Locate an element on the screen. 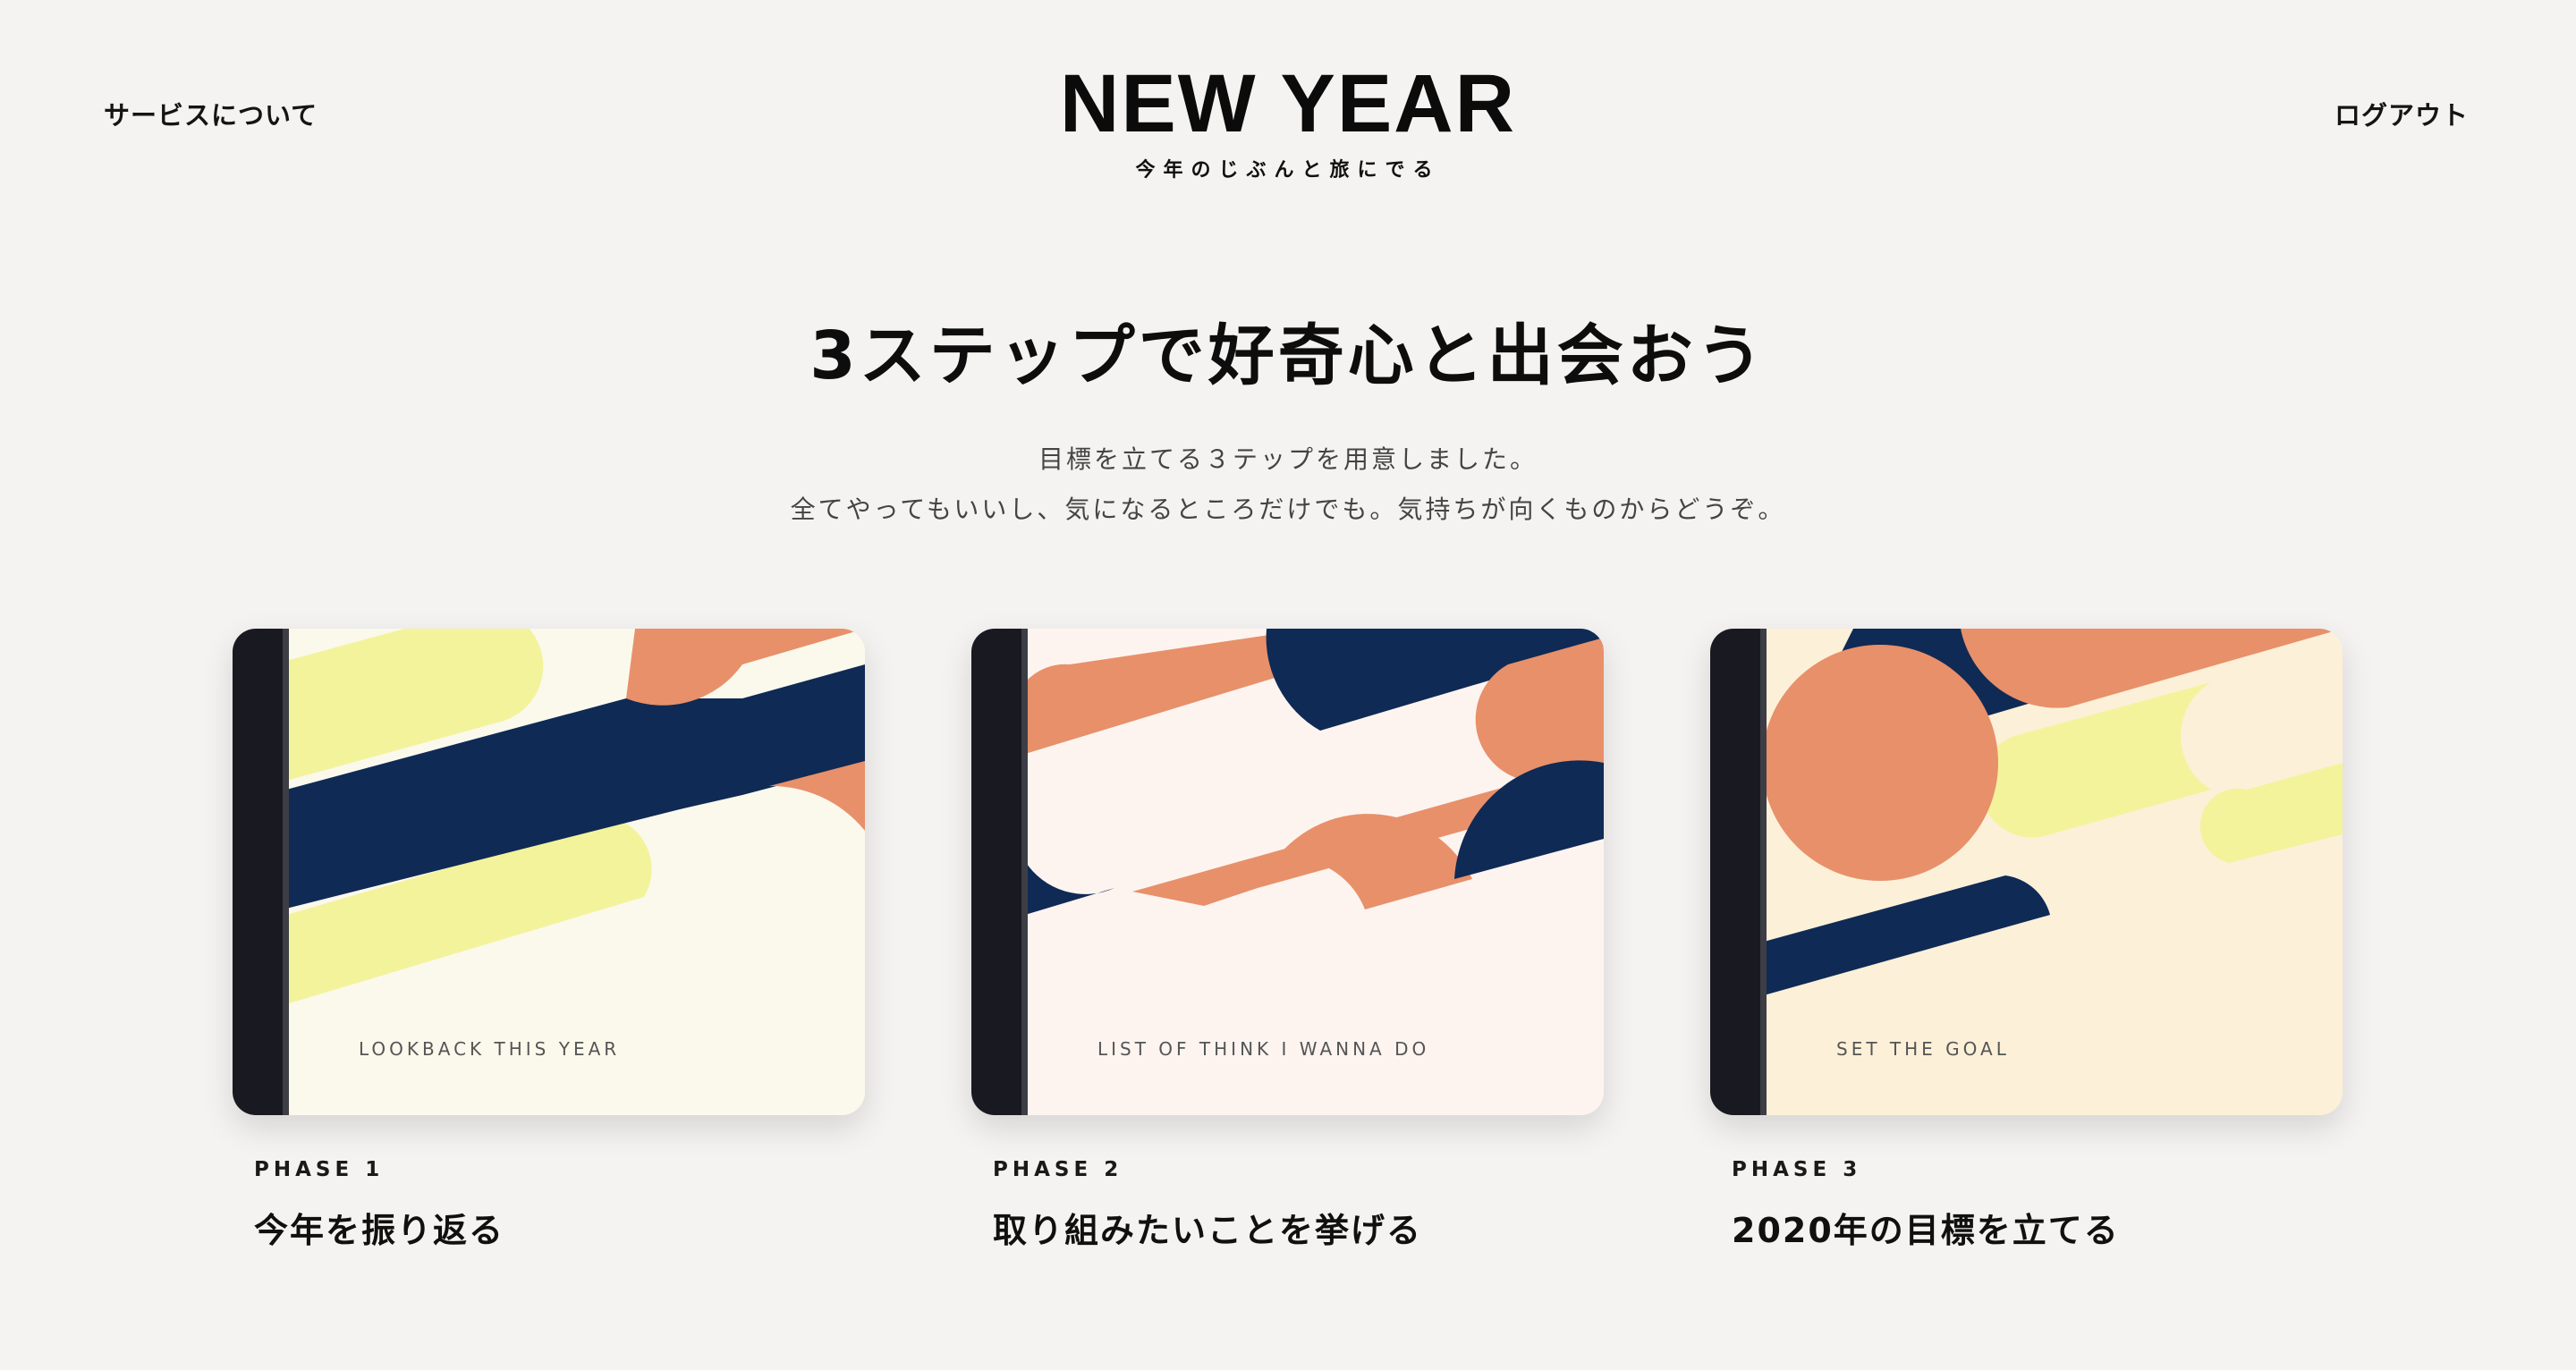  phase-2-cover-label: LIST OF THINK I WANNA DO is located at coordinates (1263, 1049).